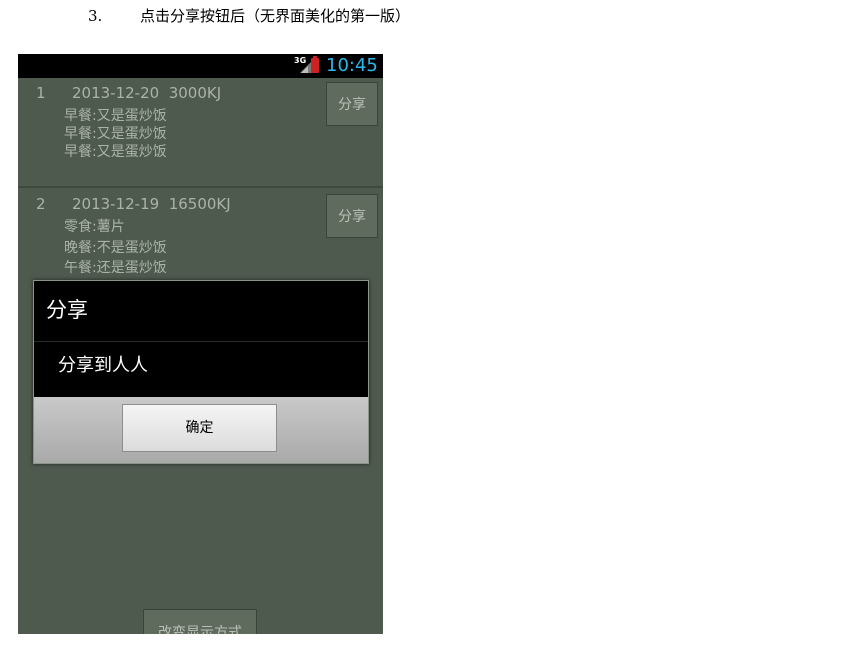  Describe the element at coordinates (200, 187) in the screenshot. I see `list-divider` at that location.